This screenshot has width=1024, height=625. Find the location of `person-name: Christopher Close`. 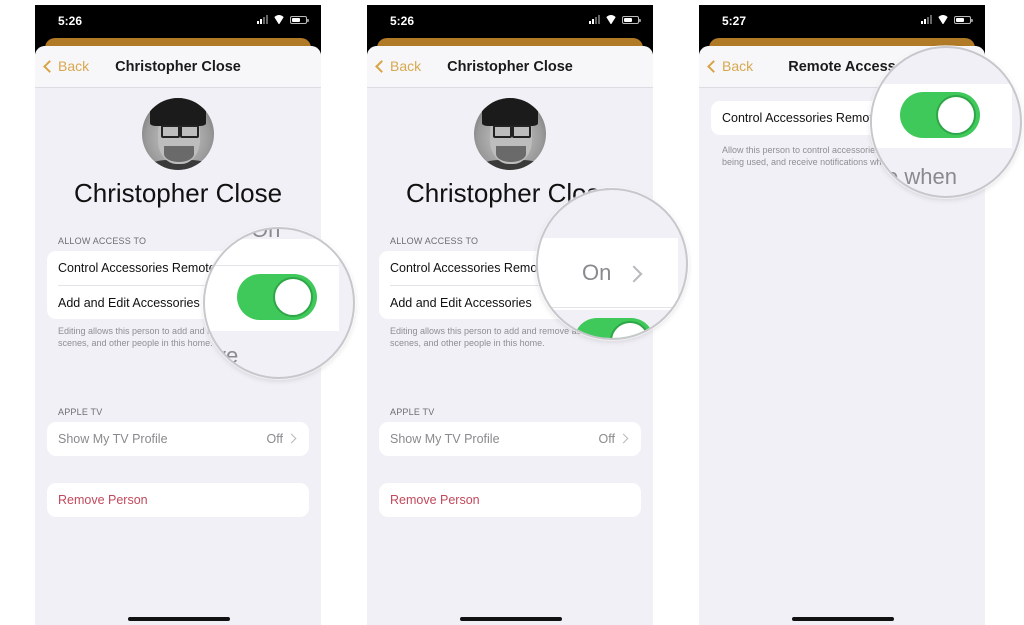

person-name: Christopher Close is located at coordinates (178, 193).